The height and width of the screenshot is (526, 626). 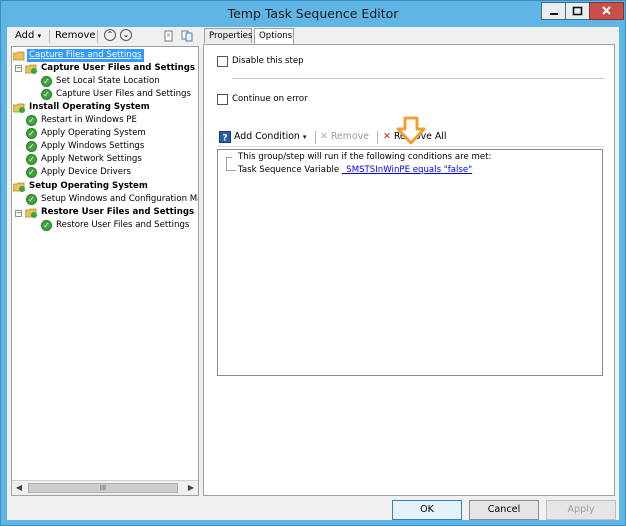 I want to click on move-up-icon: ⌃, so click(x=110, y=35).